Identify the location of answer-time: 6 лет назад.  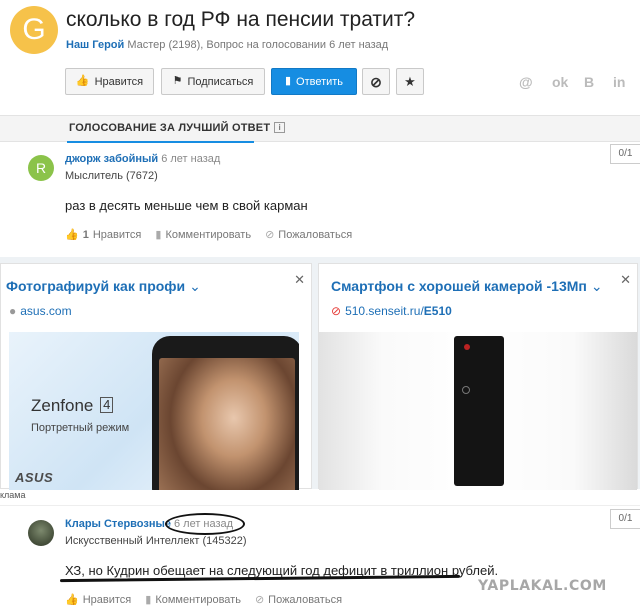
(191, 159).